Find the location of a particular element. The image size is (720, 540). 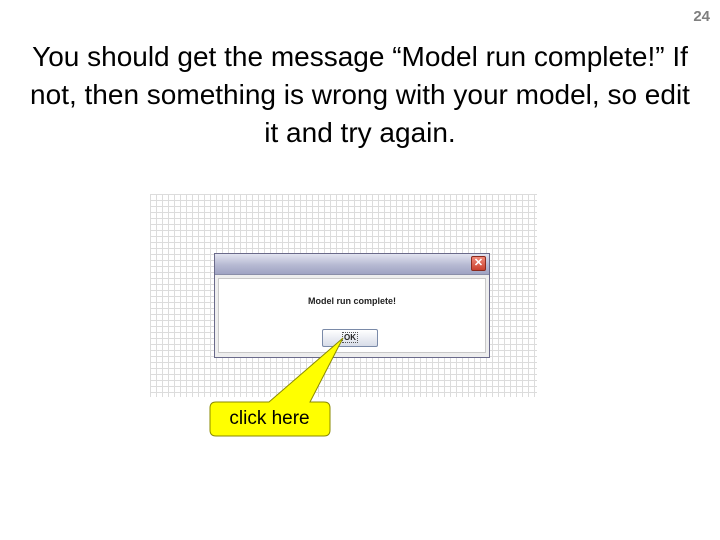

ok-button-label: OK is located at coordinates (350, 337).